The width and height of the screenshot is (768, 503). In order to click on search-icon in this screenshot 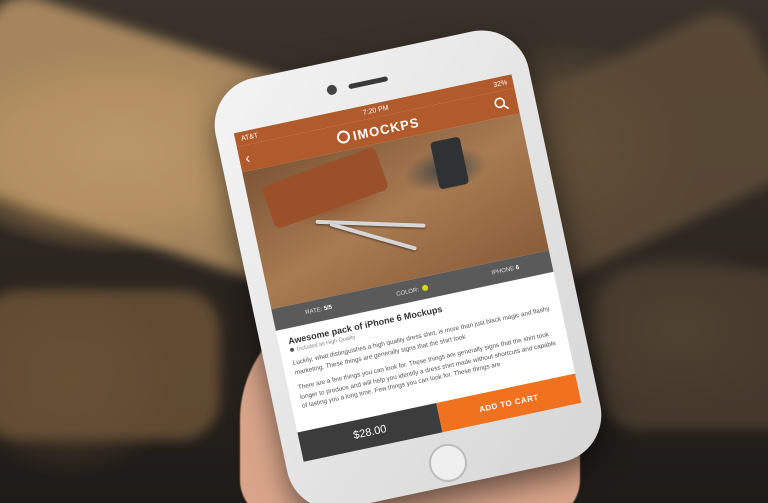, I will do `click(501, 103)`.